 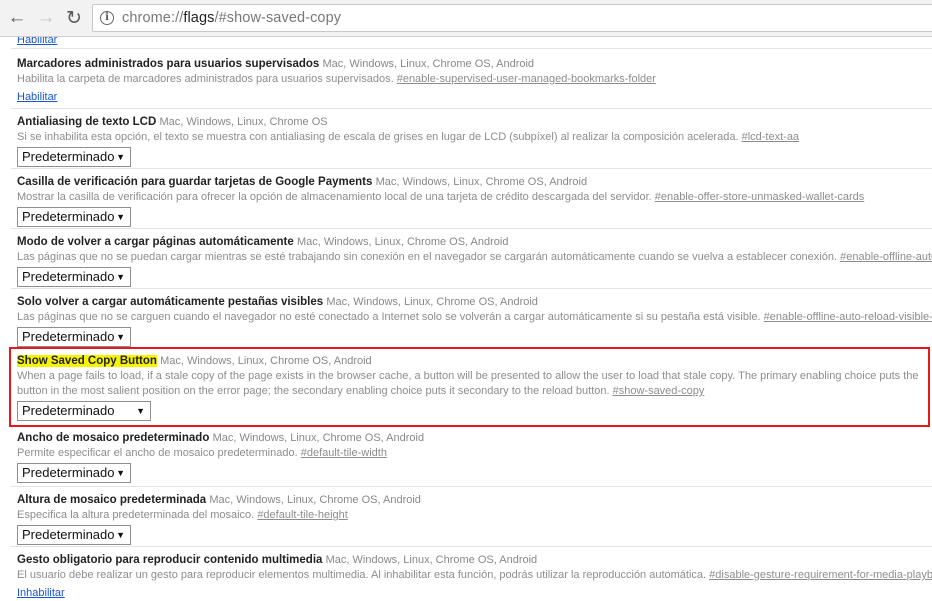 What do you see at coordinates (74, 18) in the screenshot?
I see `reload-icon: ↻` at bounding box center [74, 18].